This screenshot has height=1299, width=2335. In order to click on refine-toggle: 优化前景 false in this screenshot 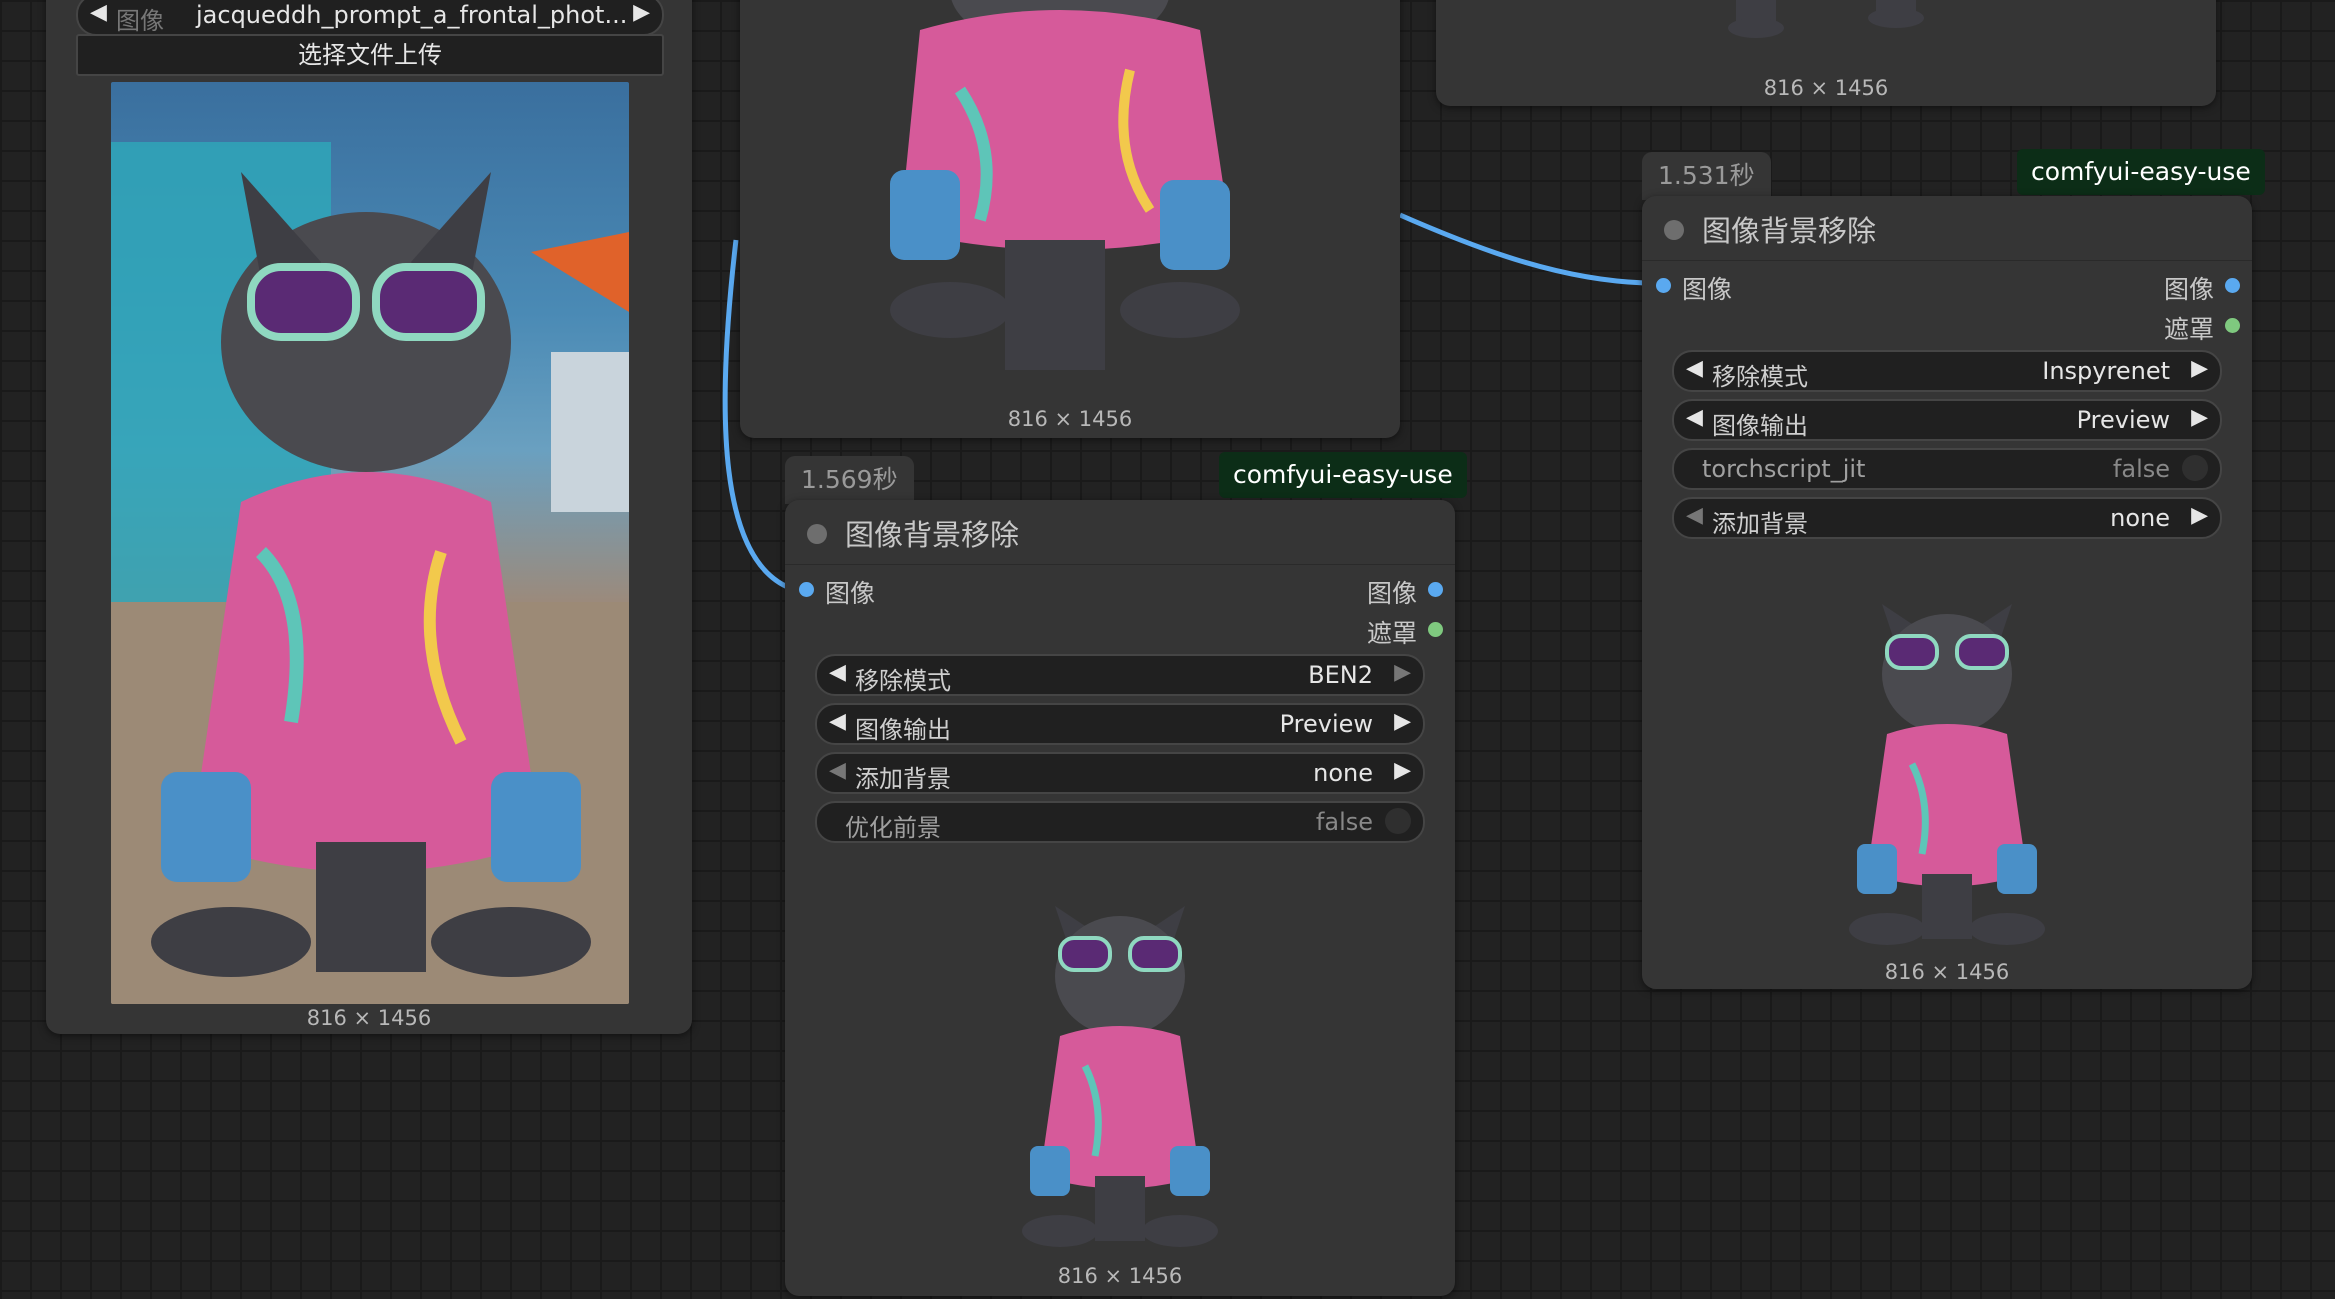, I will do `click(1120, 822)`.